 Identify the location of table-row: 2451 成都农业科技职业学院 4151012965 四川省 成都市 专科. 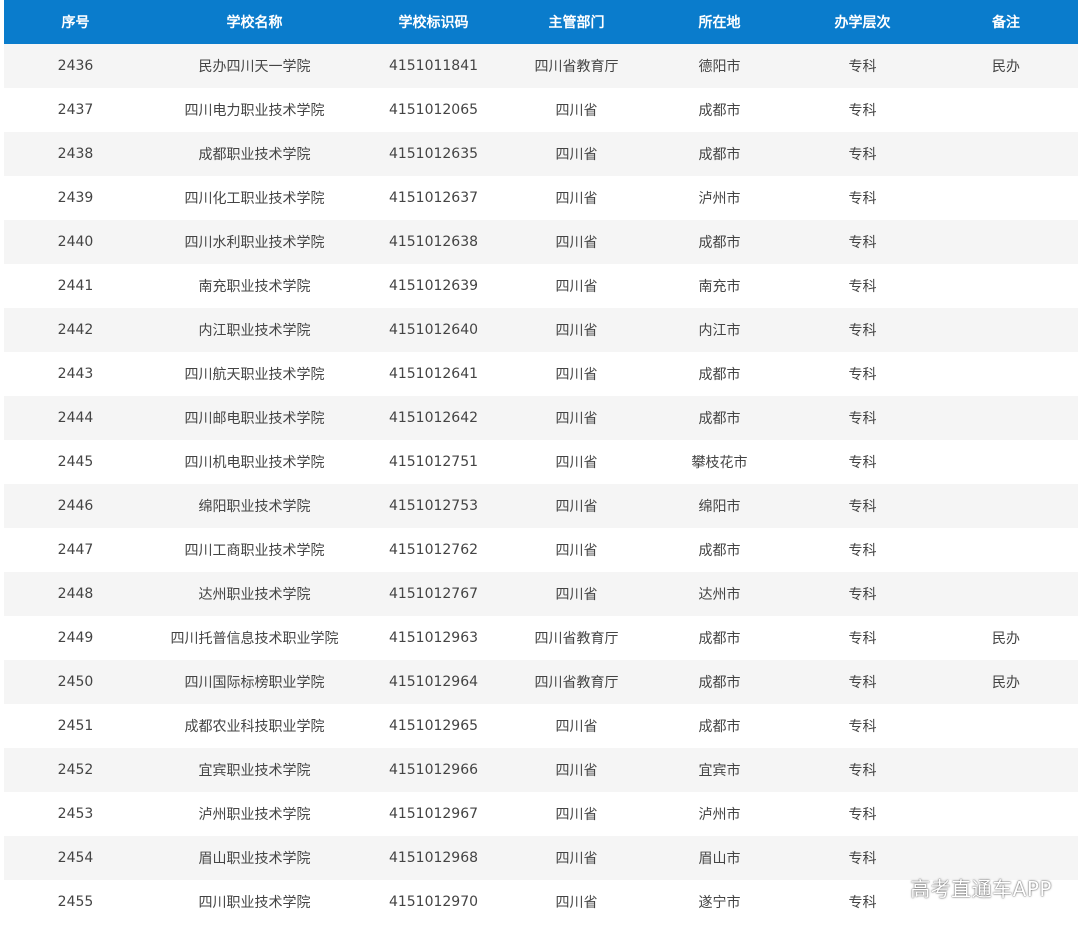
(541, 726).